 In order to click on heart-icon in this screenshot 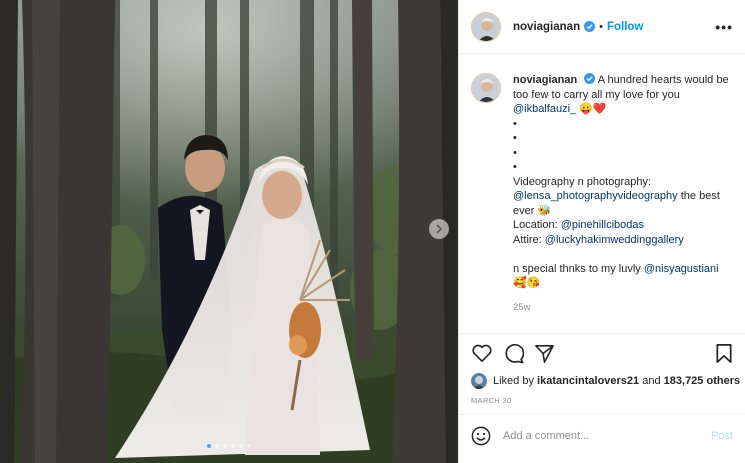, I will do `click(482, 353)`.